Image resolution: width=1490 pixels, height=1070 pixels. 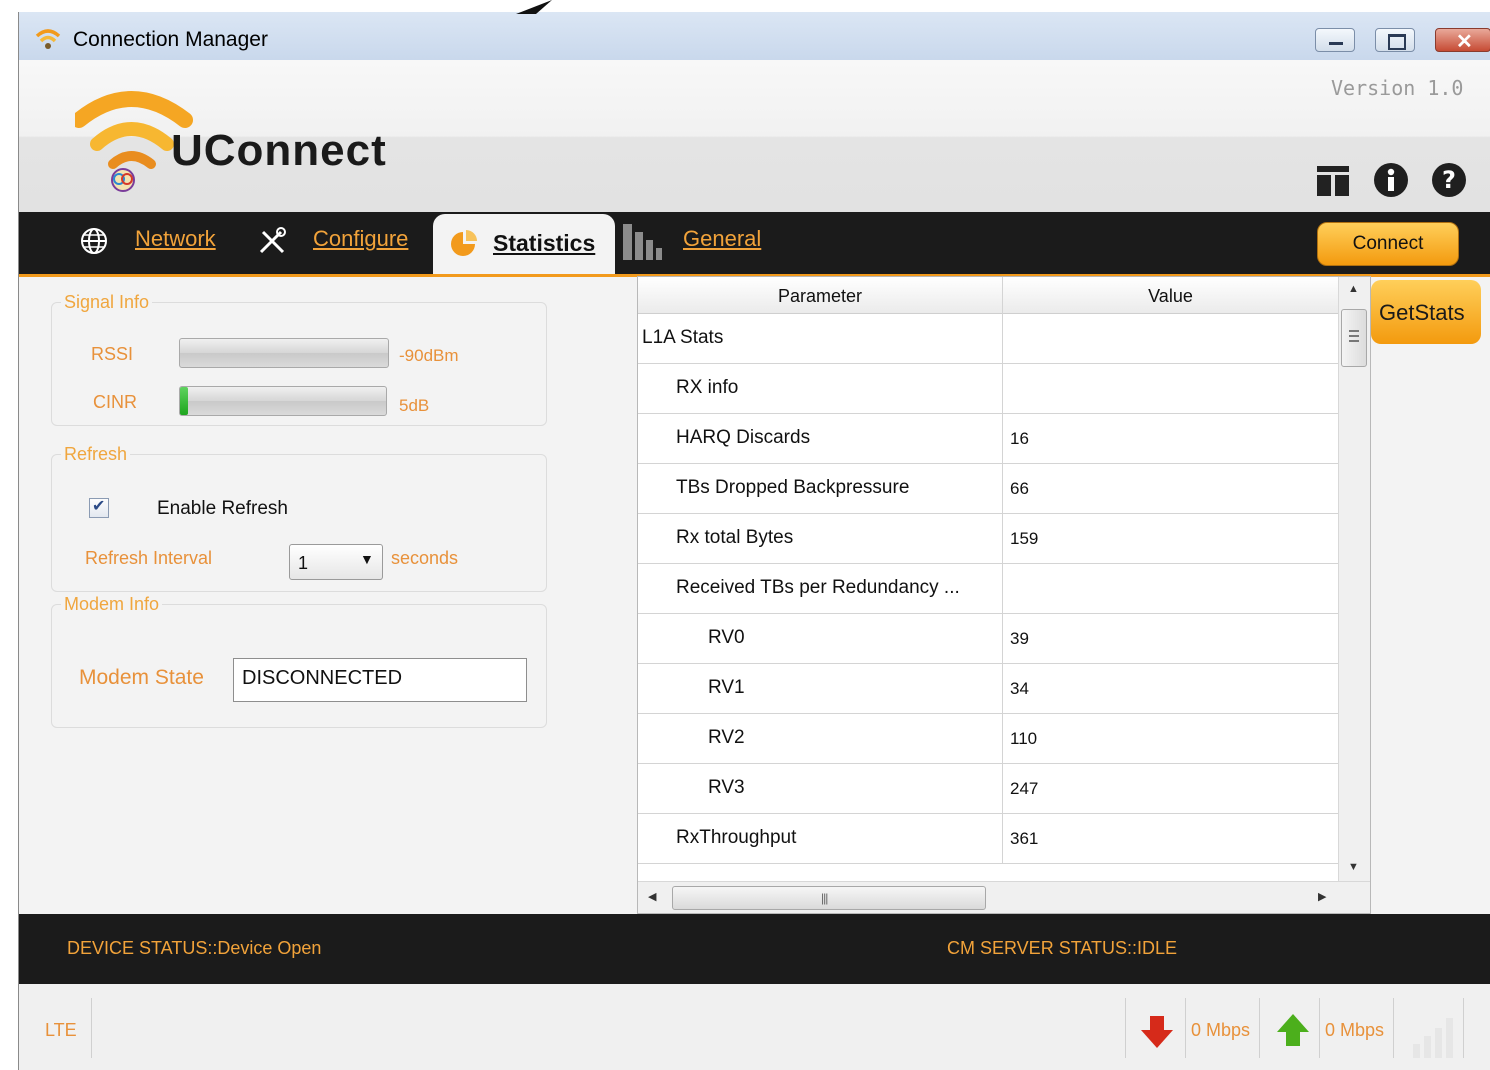 I want to click on close-button: ✕, so click(x=1462, y=40).